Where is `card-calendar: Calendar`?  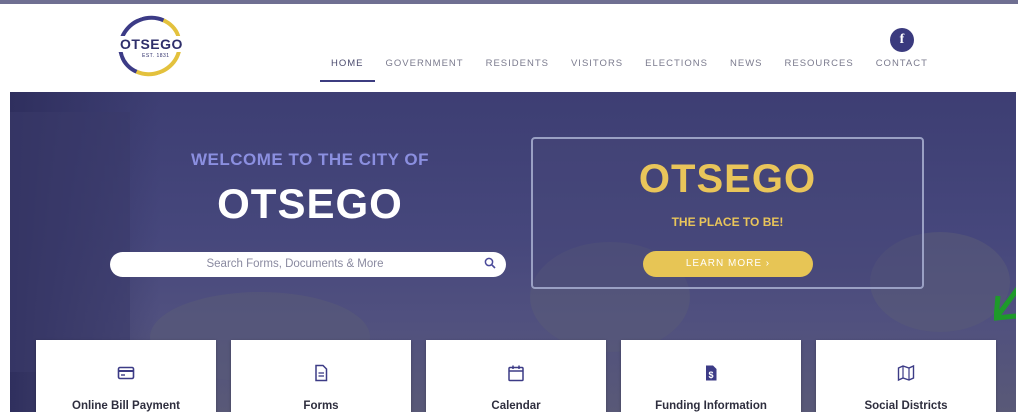
card-calendar: Calendar is located at coordinates (516, 376).